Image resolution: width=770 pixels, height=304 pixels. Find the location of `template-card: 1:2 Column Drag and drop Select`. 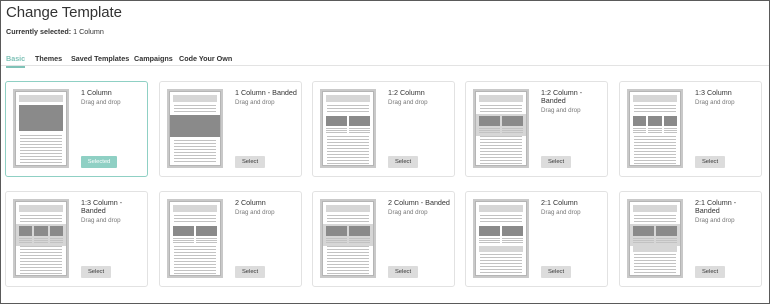

template-card: 1:2 Column Drag and drop Select is located at coordinates (383, 129).